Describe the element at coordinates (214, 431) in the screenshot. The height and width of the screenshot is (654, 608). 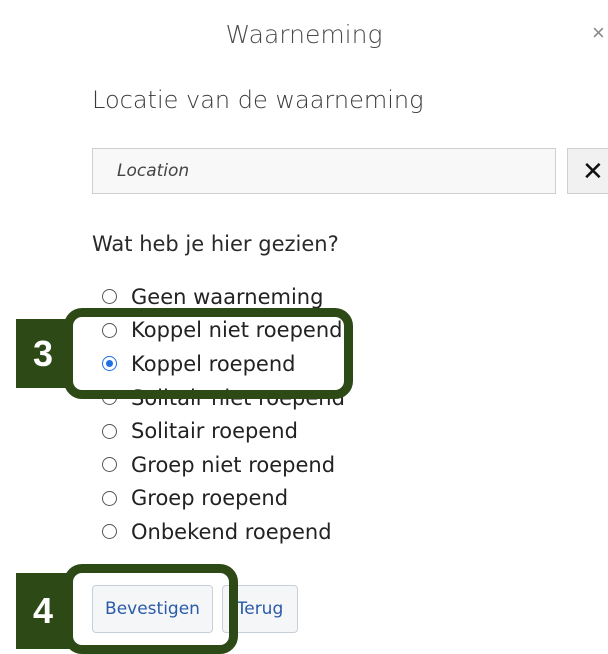
I see `option-label: Solitair roepend` at that location.